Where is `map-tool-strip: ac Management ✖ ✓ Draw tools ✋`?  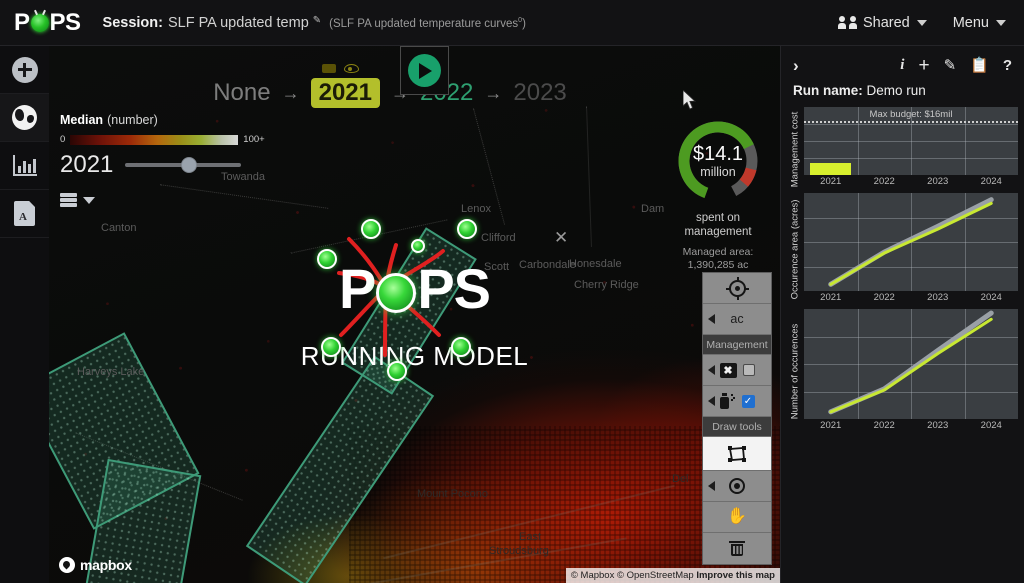
map-tool-strip: ac Management ✖ ✓ Draw tools ✋ is located at coordinates (737, 418).